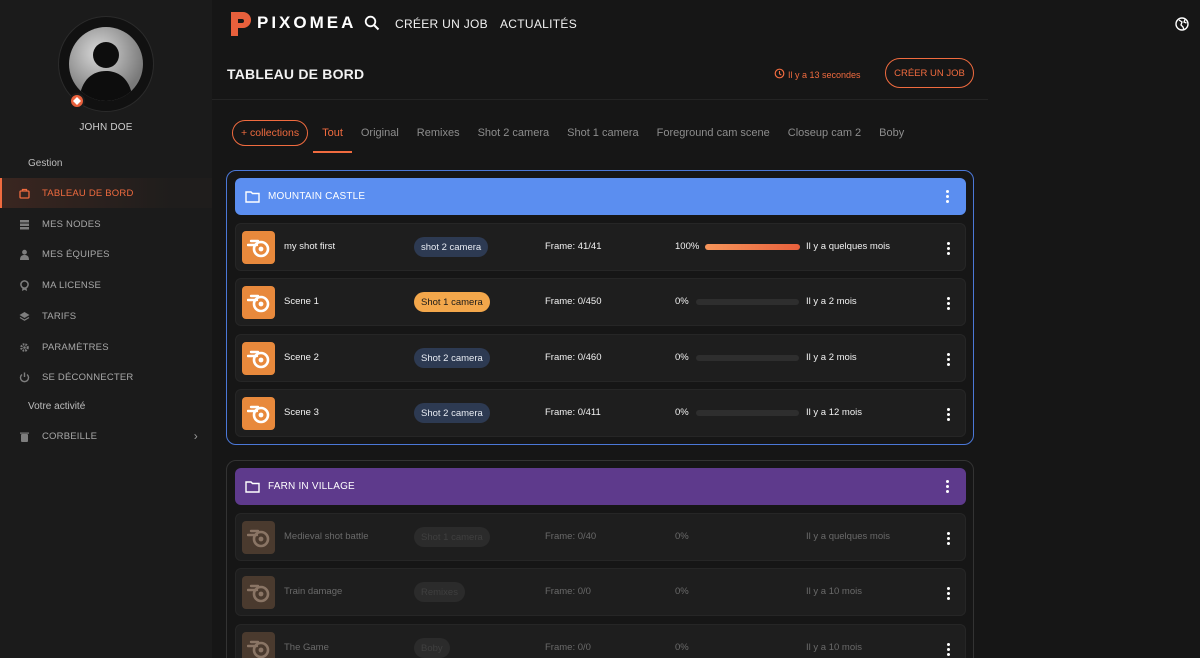 This screenshot has width=1200, height=658. What do you see at coordinates (106, 436) in the screenshot?
I see `sidebar-item-trash: CORBEILLE ›` at bounding box center [106, 436].